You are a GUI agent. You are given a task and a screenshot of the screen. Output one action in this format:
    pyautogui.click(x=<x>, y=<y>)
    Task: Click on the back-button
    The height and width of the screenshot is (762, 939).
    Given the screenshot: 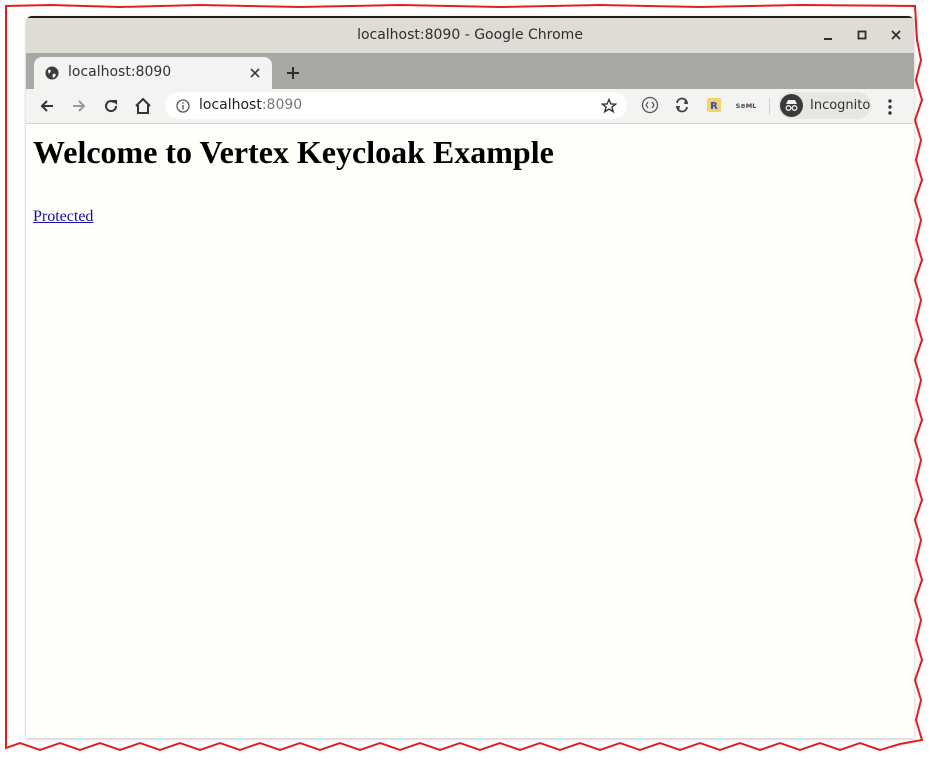 What is the action you would take?
    pyautogui.click(x=47, y=106)
    